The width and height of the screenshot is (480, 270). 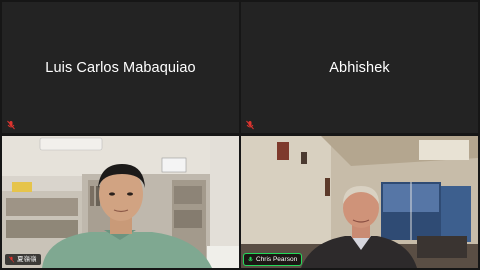 I want to click on participant-name-tag: 夏嶺嶺, so click(x=23, y=259).